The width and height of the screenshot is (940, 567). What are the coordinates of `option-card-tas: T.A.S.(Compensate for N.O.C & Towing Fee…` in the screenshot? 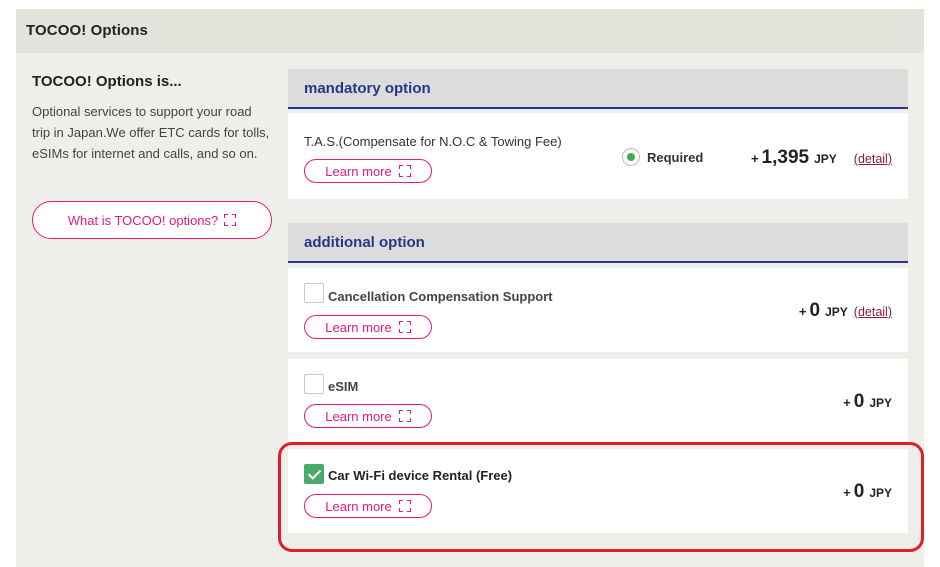 It's located at (598, 156).